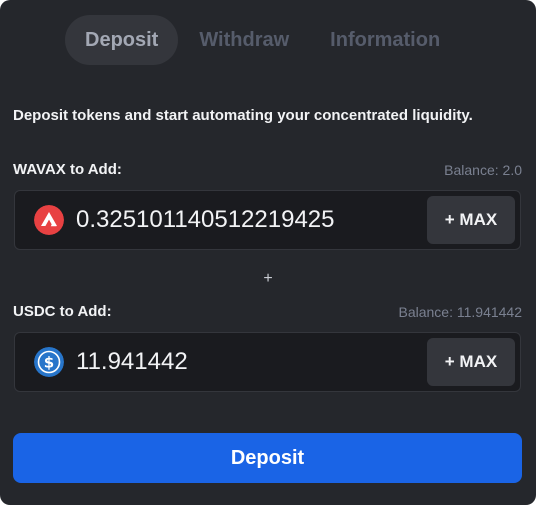 This screenshot has height=505, width=536. I want to click on tab-information: Information, so click(385, 40).